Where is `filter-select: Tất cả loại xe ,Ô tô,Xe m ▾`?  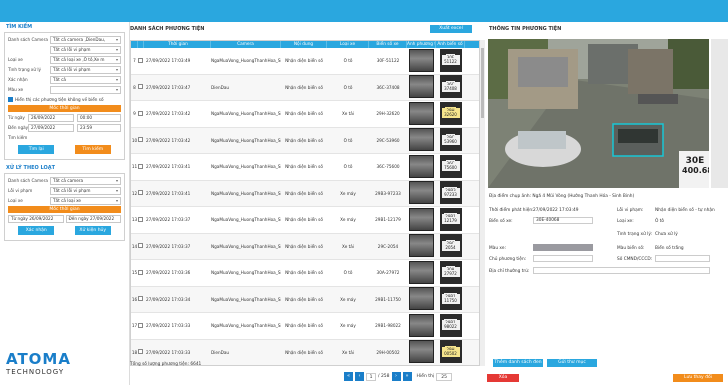
filter-select: Tất cả loại xe ,Ô tô,Xe m ▾ is located at coordinates (85, 59).